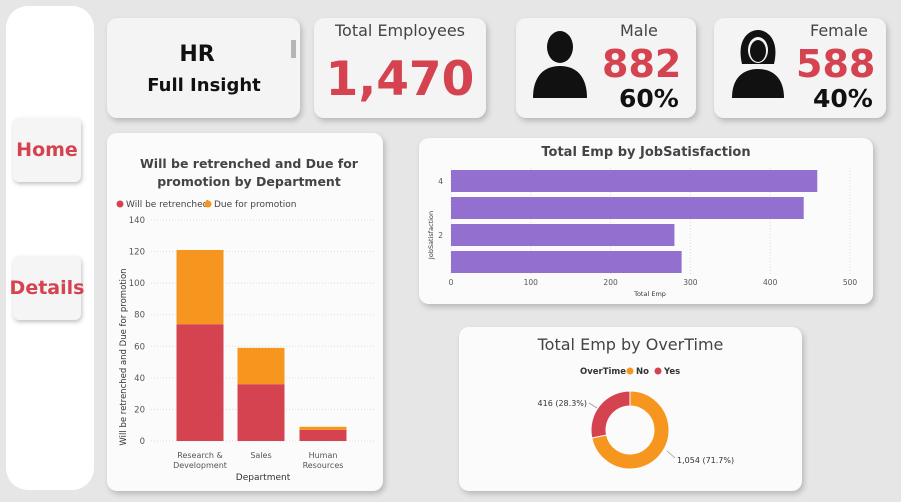 The height and width of the screenshot is (502, 901). What do you see at coordinates (603, 372) in the screenshot?
I see `overtime-legend-title: OverTime` at bounding box center [603, 372].